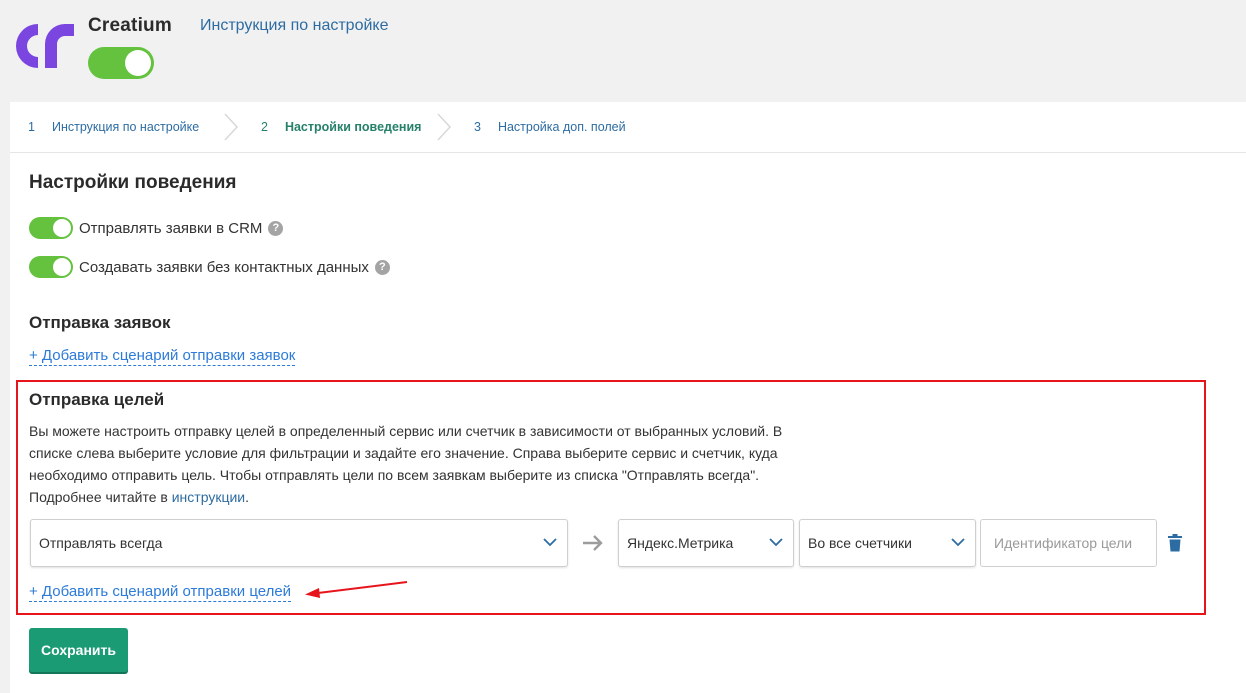 The image size is (1246, 693). I want to click on arrow-right-icon, so click(593, 543).